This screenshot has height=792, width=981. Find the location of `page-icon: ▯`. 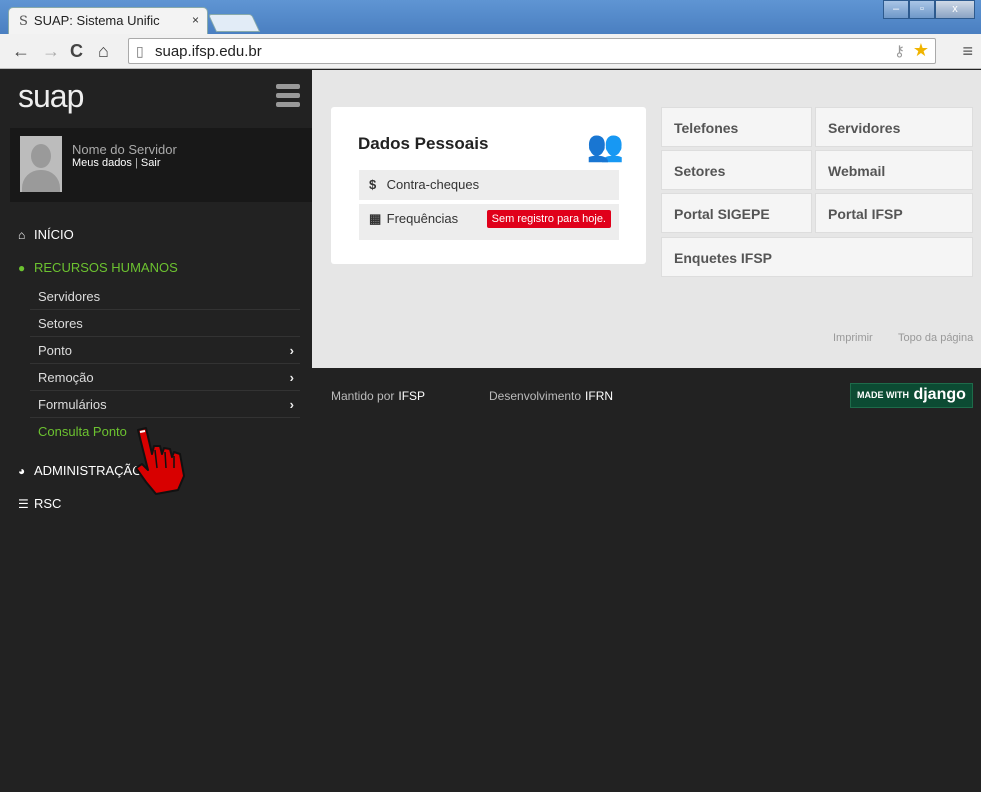

page-icon: ▯ is located at coordinates (140, 51).